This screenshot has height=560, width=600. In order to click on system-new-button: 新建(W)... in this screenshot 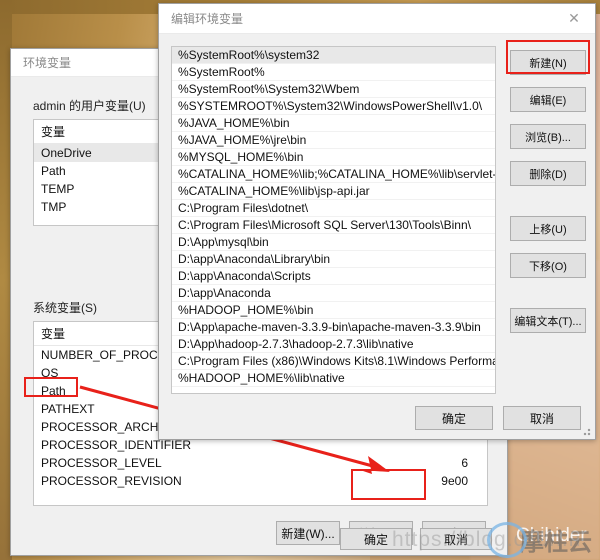, I will do `click(308, 533)`.